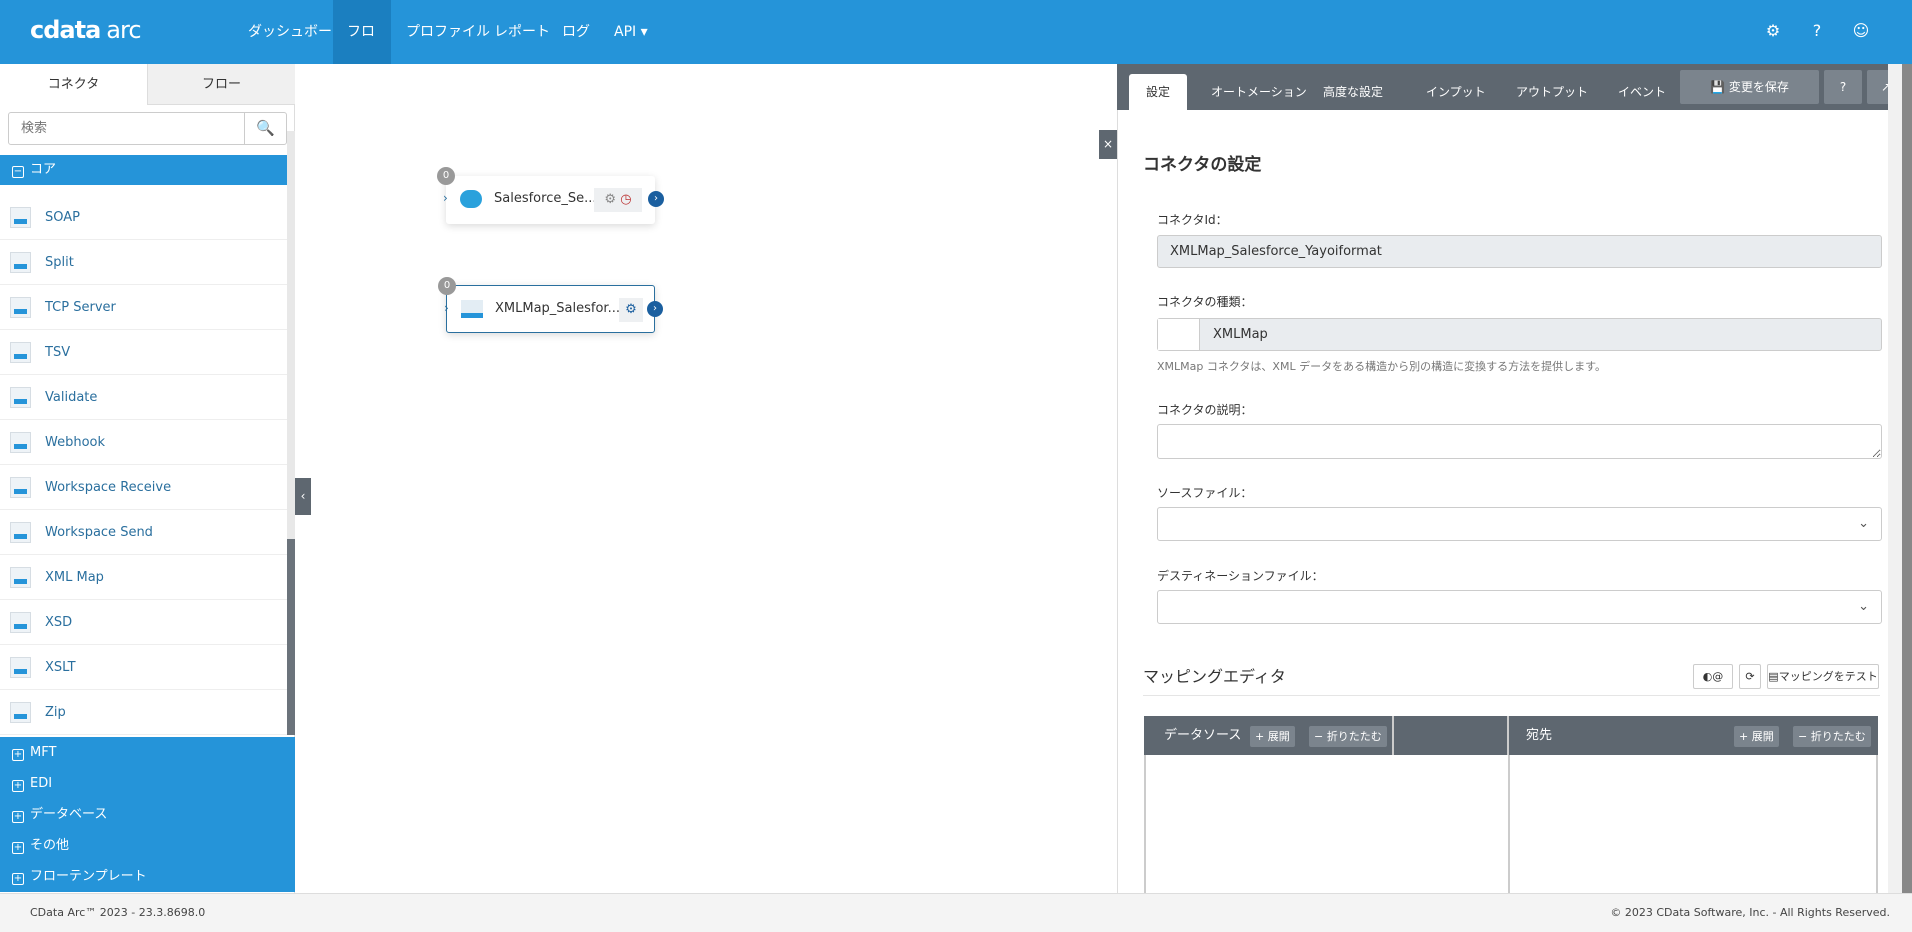  What do you see at coordinates (576, 32) in the screenshot?
I see `nav-log: ログ` at bounding box center [576, 32].